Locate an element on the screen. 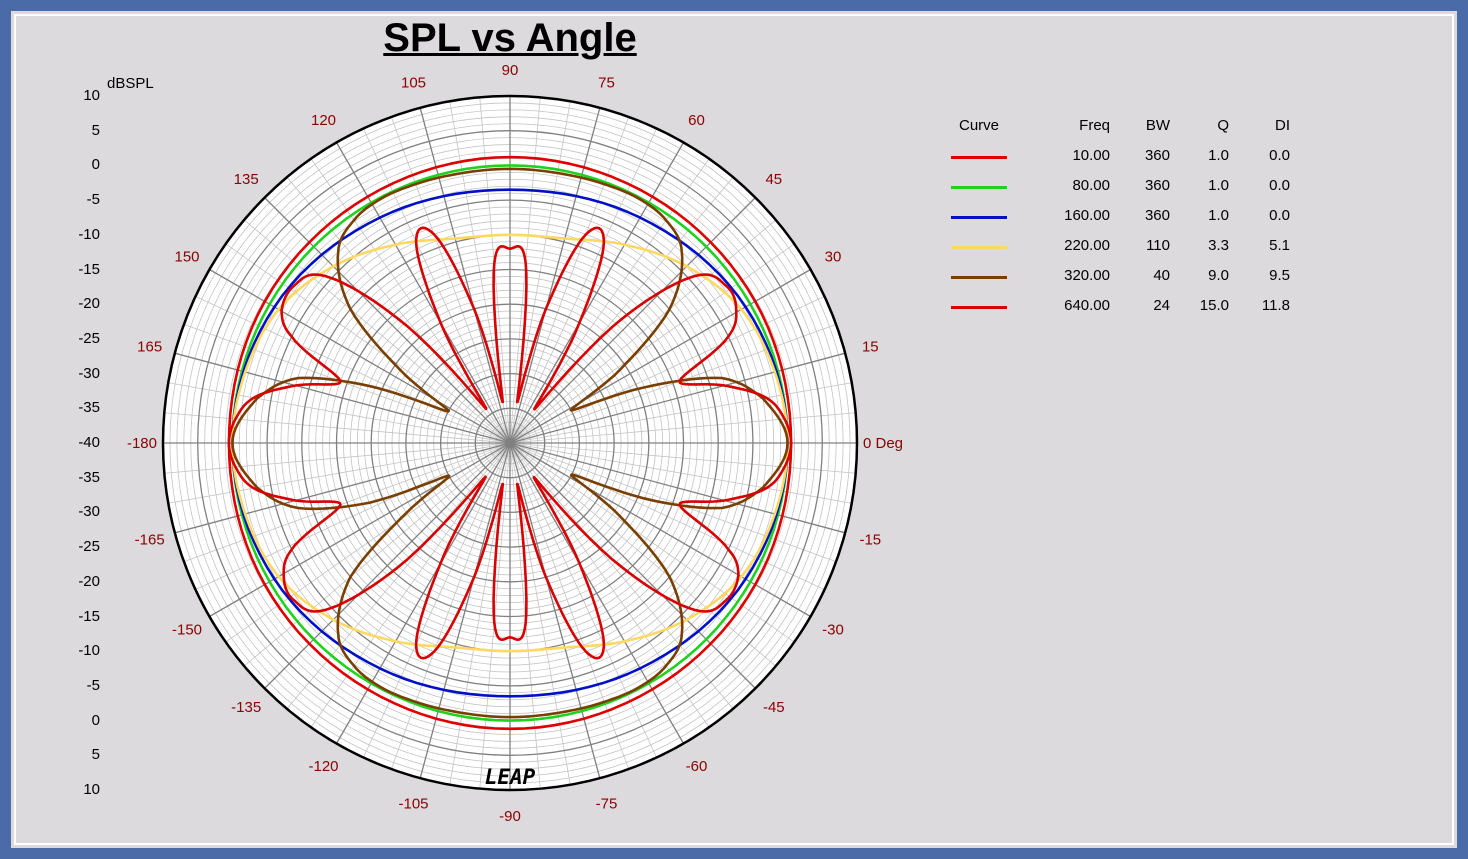  angle-tick-label: 75 is located at coordinates (606, 83).